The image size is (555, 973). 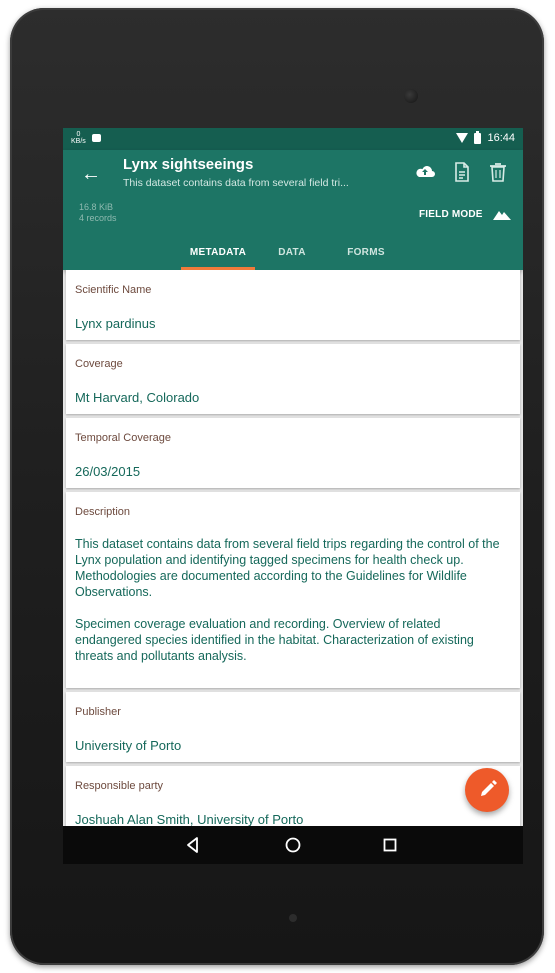 What do you see at coordinates (115, 323) in the screenshot?
I see `field-value: Lynx pardinus` at bounding box center [115, 323].